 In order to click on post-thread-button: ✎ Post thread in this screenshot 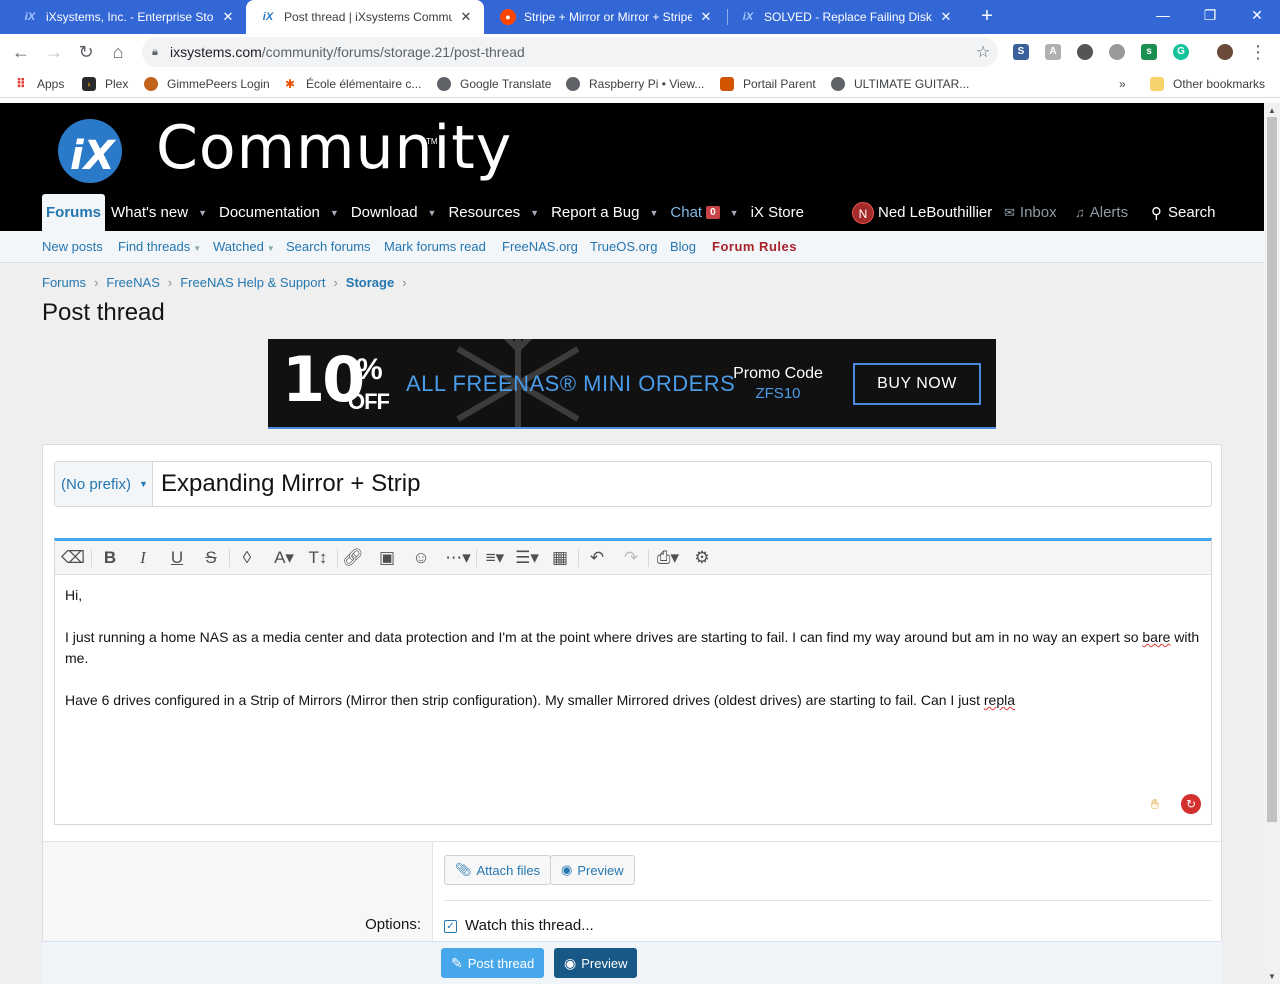, I will do `click(493, 963)`.